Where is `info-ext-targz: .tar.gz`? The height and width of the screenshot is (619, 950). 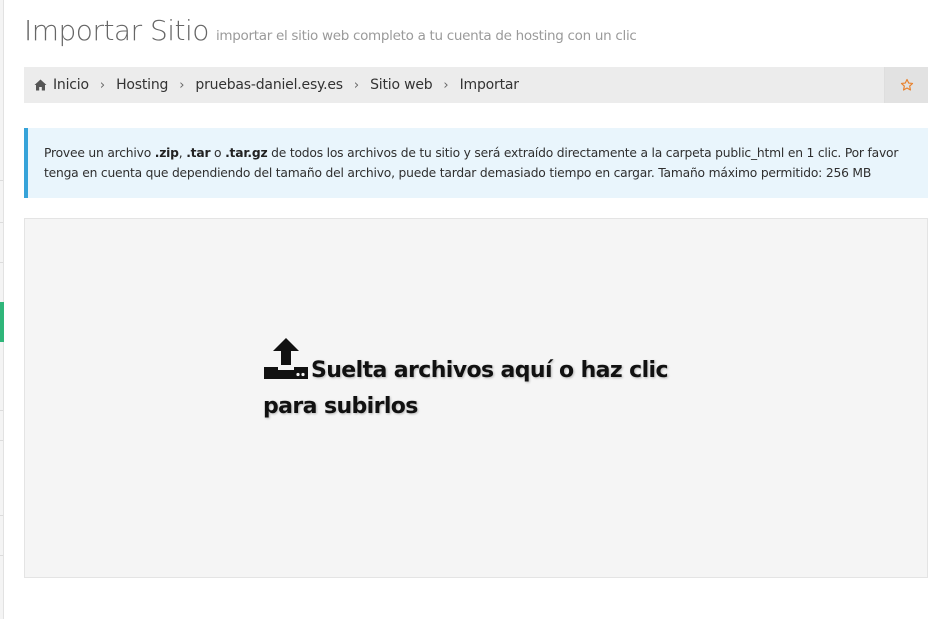
info-ext-targz: .tar.gz is located at coordinates (246, 153).